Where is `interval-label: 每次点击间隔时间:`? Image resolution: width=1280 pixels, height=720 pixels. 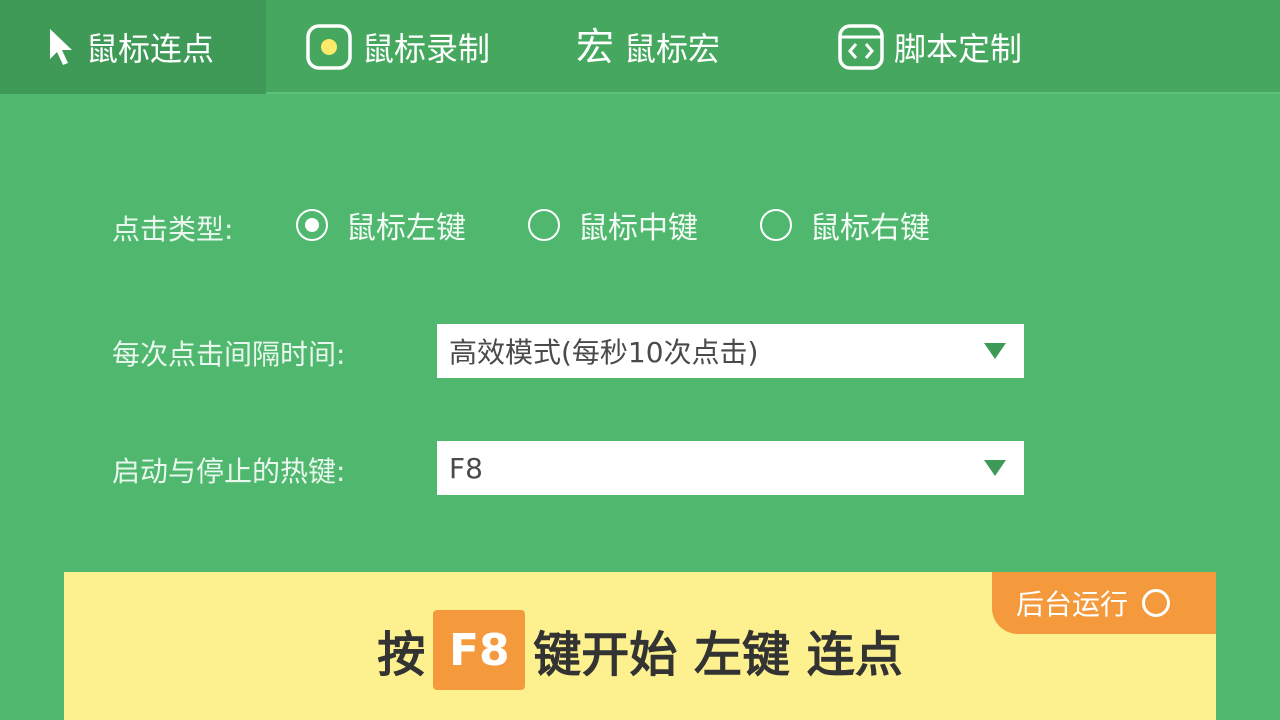
interval-label: 每次点击间隔时间: is located at coordinates (229, 354).